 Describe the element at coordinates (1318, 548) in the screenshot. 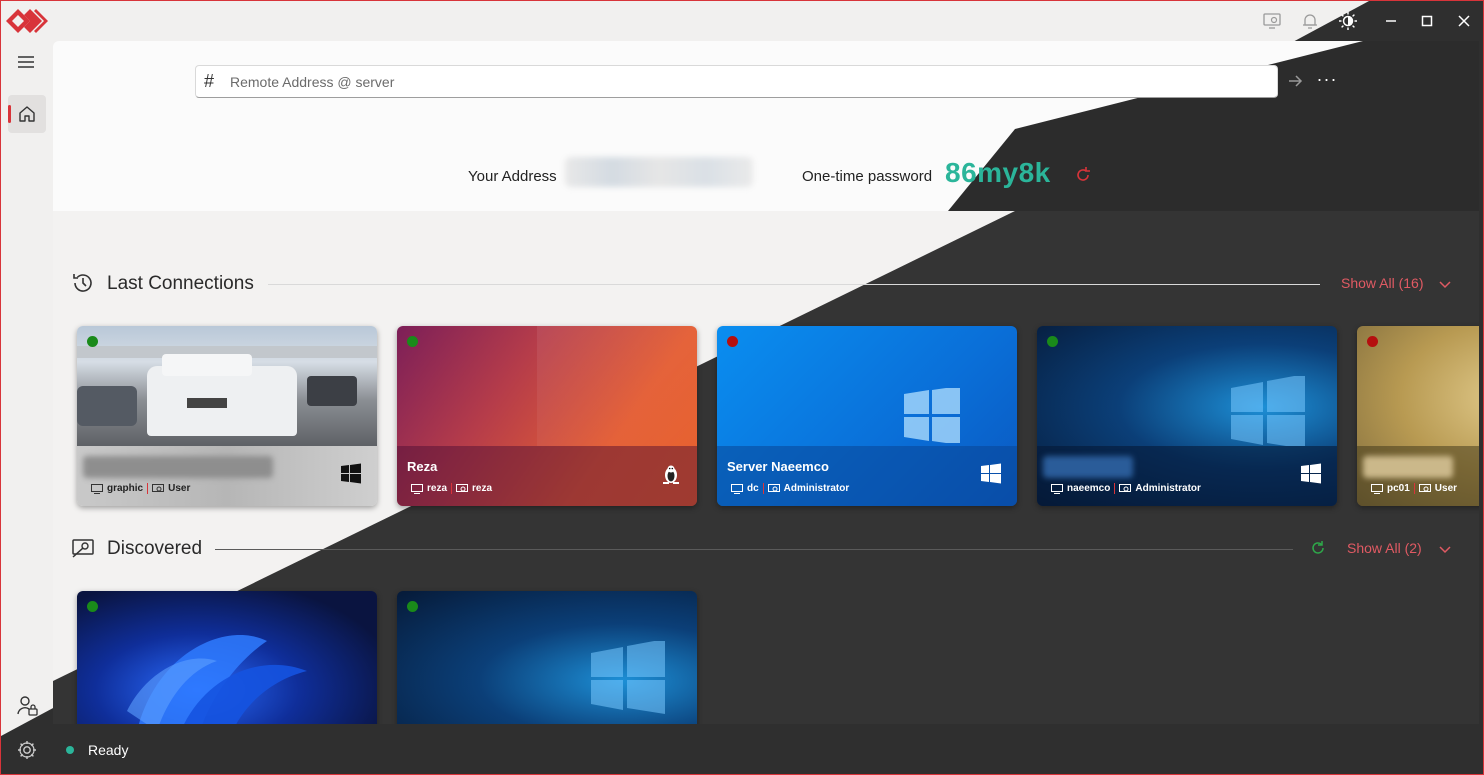

I see `refresh-discovered-icon` at that location.